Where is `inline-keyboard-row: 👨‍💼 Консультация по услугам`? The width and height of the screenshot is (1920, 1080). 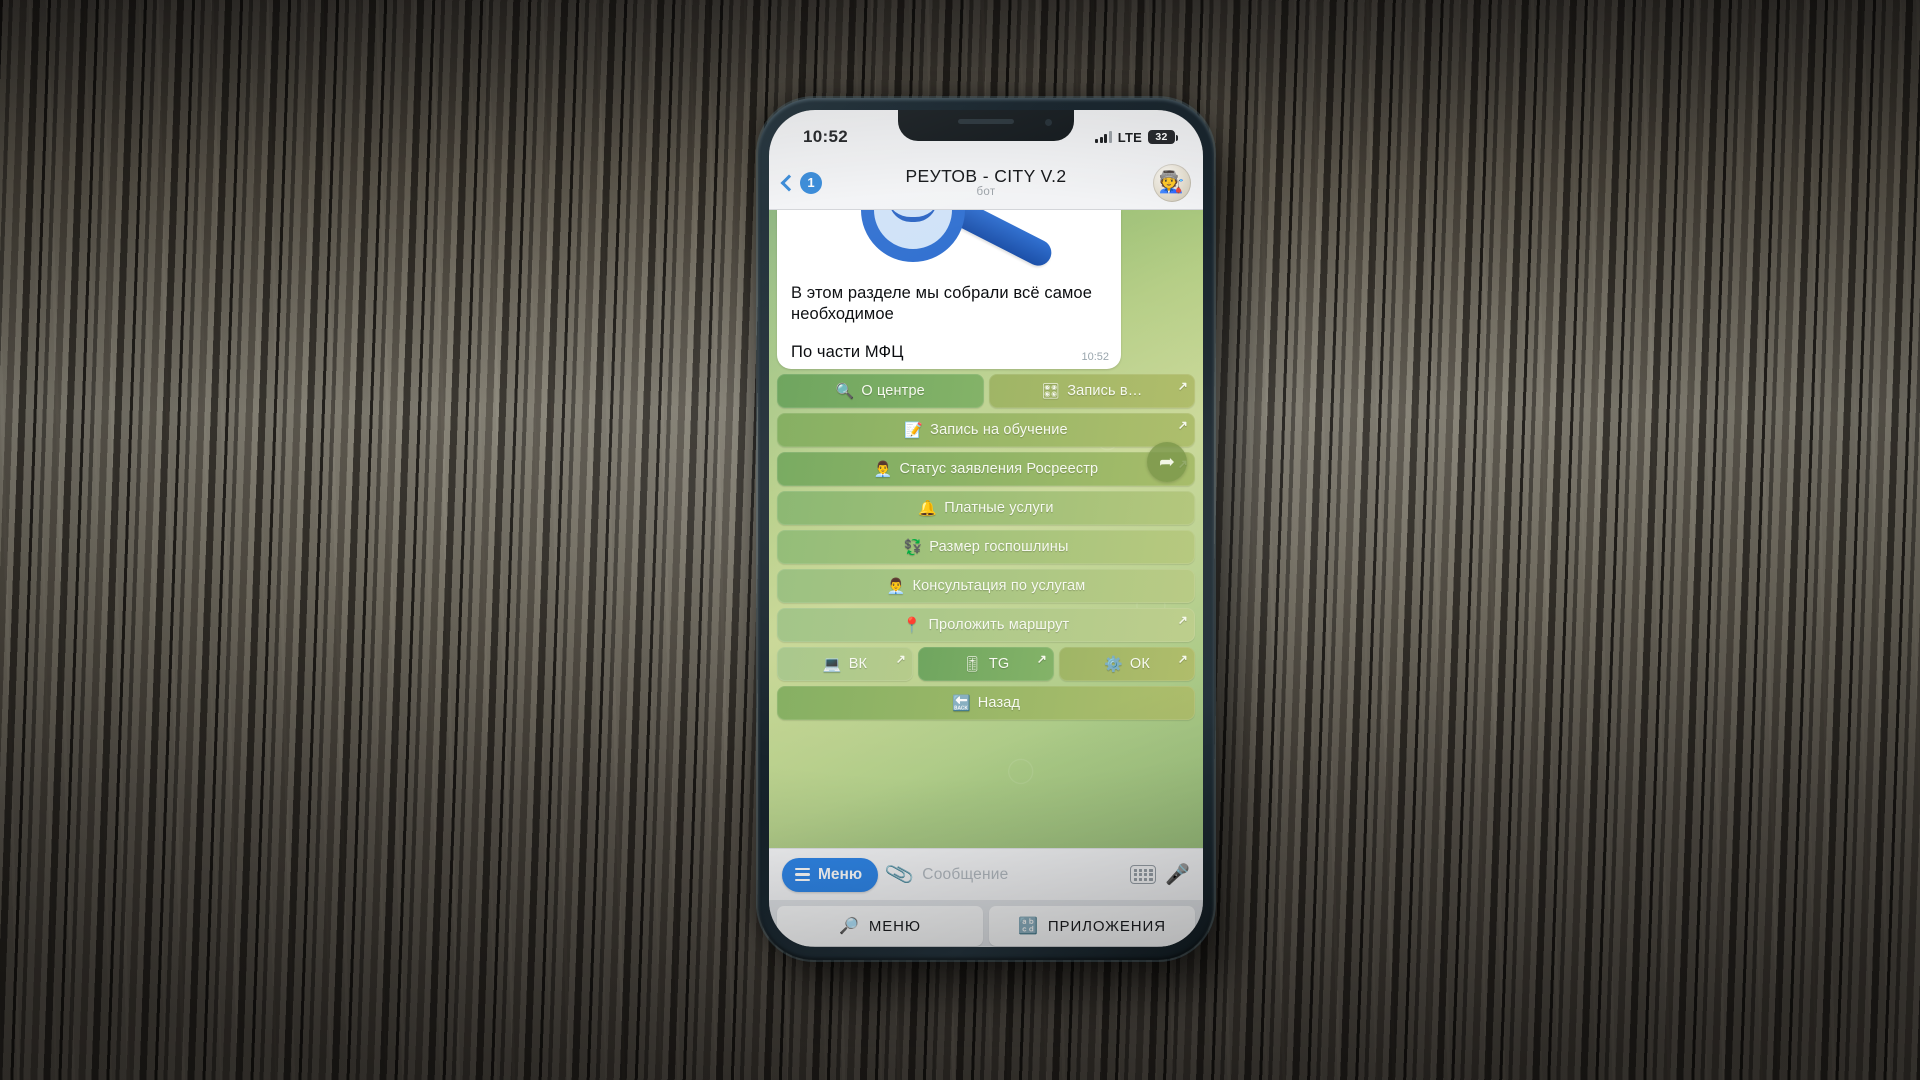 inline-keyboard-row: 👨‍💼 Консультация по услугам is located at coordinates (986, 586).